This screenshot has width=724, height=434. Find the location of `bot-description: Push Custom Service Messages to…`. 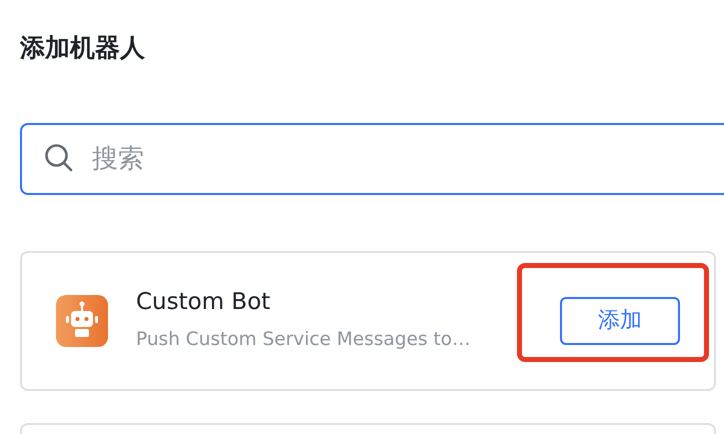

bot-description: Push Custom Service Messages to… is located at coordinates (304, 340).